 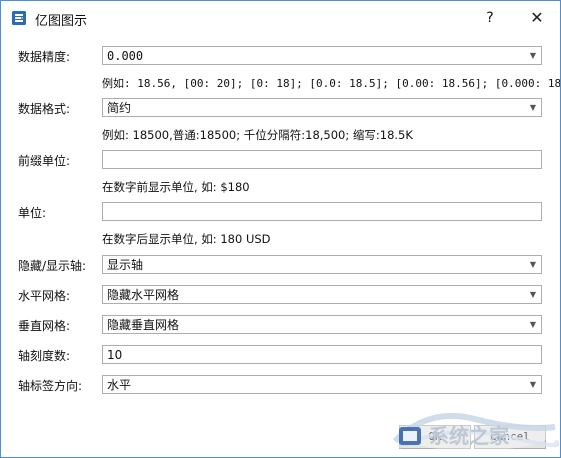 I want to click on label-axis-label-direction: 轴标签方向:, so click(x=50, y=386).